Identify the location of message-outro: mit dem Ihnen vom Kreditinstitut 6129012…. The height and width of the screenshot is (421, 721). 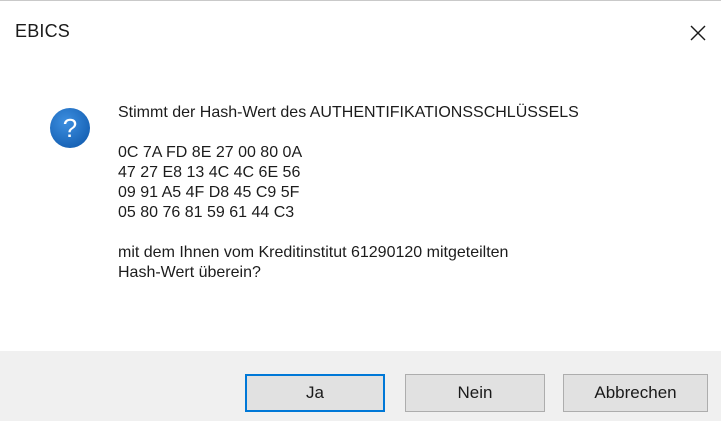
(413, 263).